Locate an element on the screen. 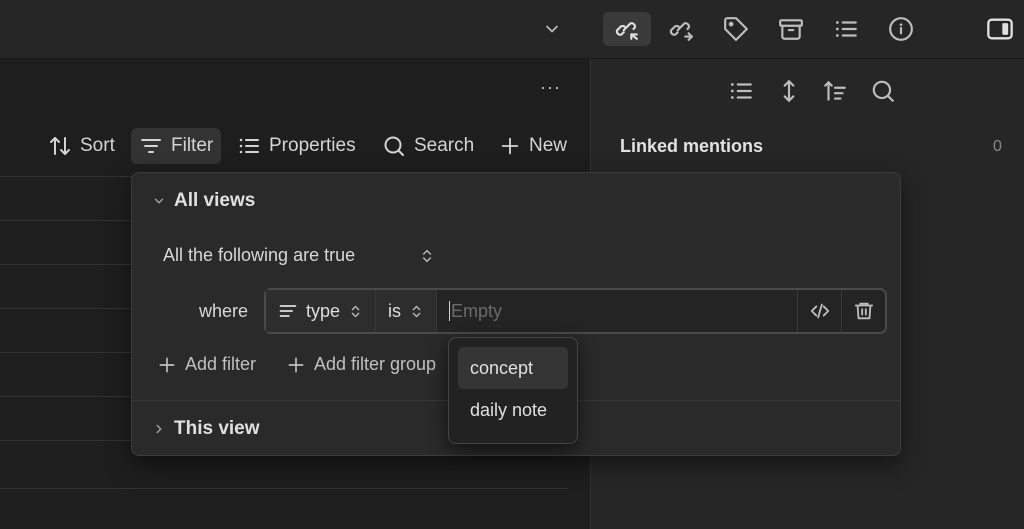 The width and height of the screenshot is (1024, 529). add-filter-group-label: Add filter group is located at coordinates (375, 364).